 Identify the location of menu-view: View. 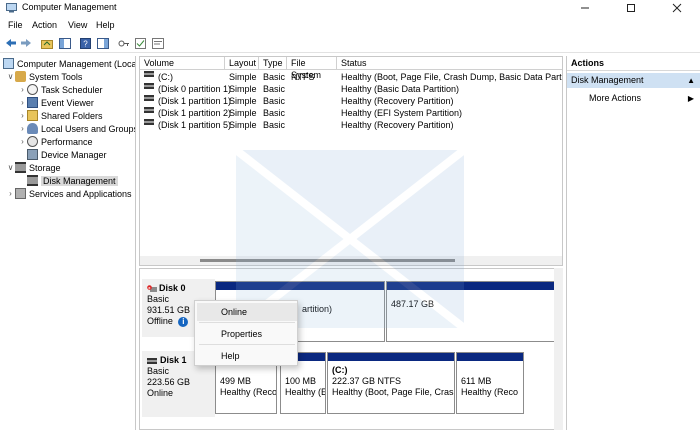
(77, 25).